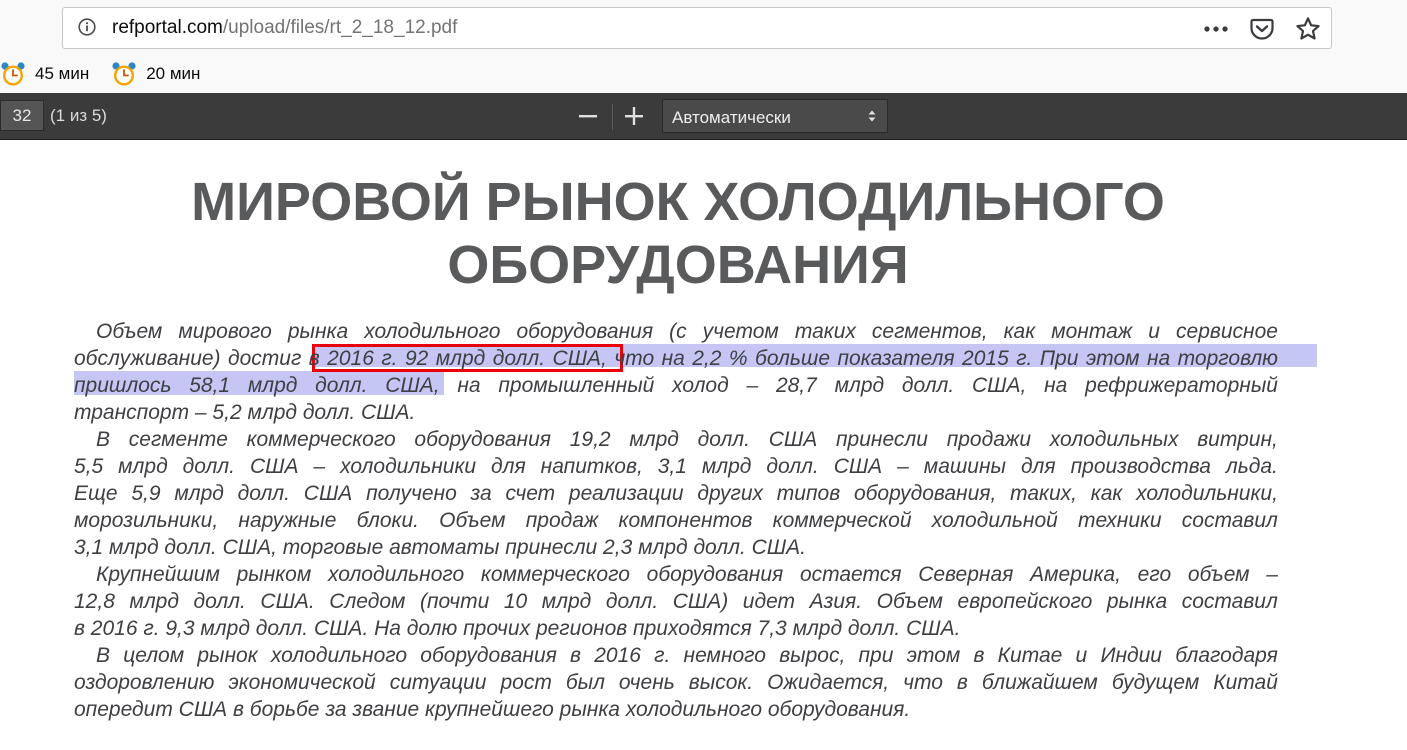 Image resolution: width=1407 pixels, height=750 pixels. I want to click on word: оборудования,, so click(925, 493).